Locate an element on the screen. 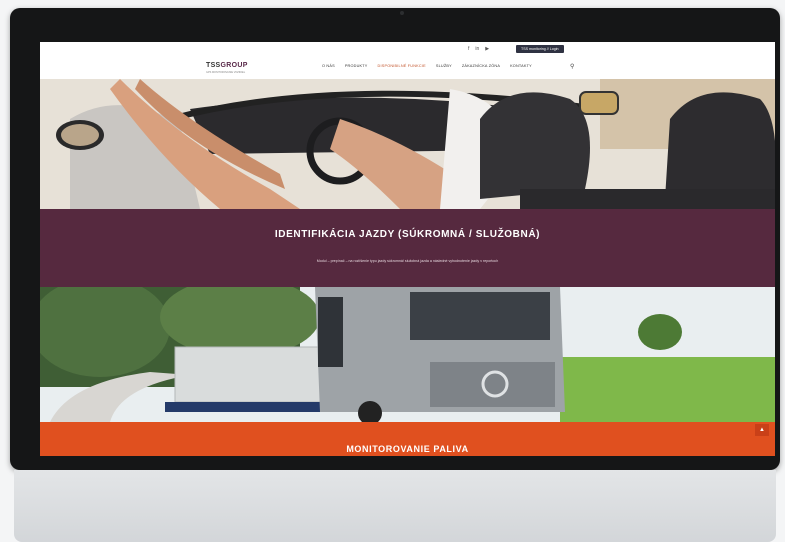 This screenshot has width=785, height=542. login-button: TSS monitoring // Login is located at coordinates (540, 49).